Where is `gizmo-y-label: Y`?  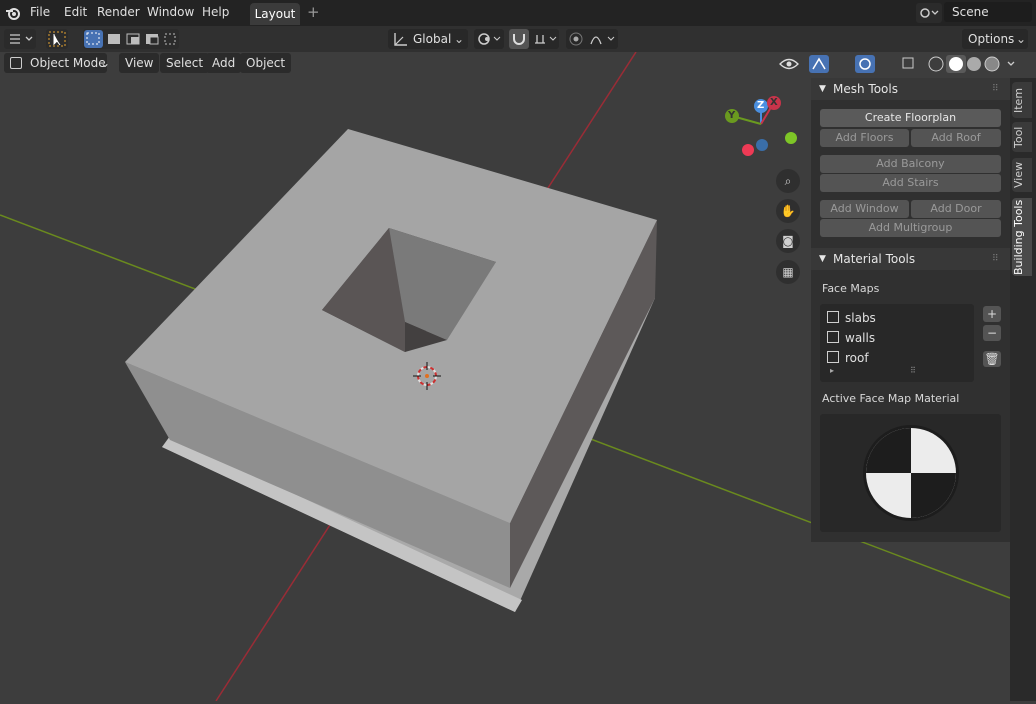 gizmo-y-label: Y is located at coordinates (731, 115).